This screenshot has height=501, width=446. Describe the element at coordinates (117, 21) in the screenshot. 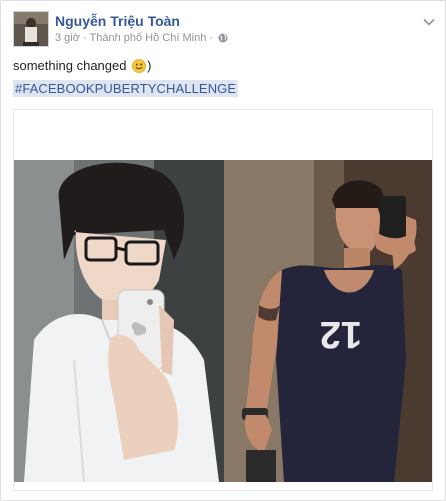

I see `author-name-link: Nguyễn Triệu Toàn` at that location.